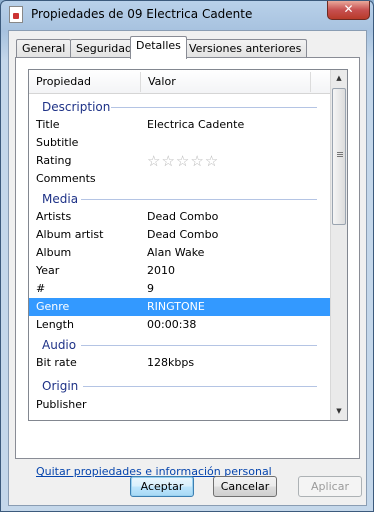 The width and height of the screenshot is (374, 512). I want to click on list-item: Year 2010, so click(180, 271).